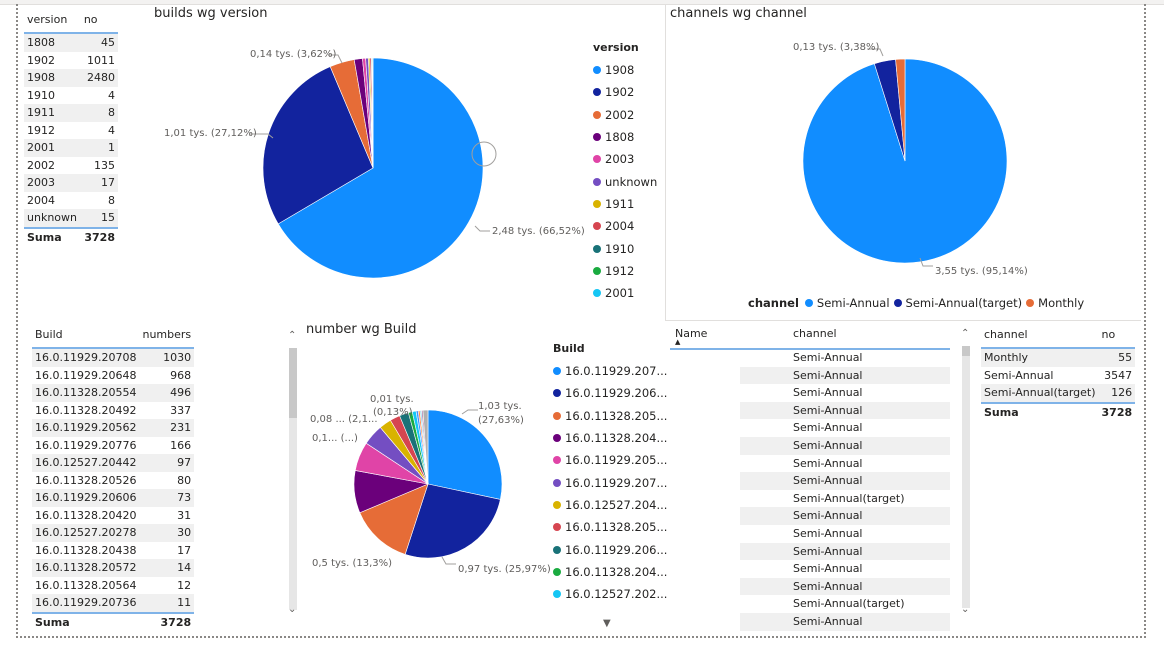 The image size is (1164, 646). Describe the element at coordinates (620, 270) in the screenshot. I see `legend-label: 1912` at that location.